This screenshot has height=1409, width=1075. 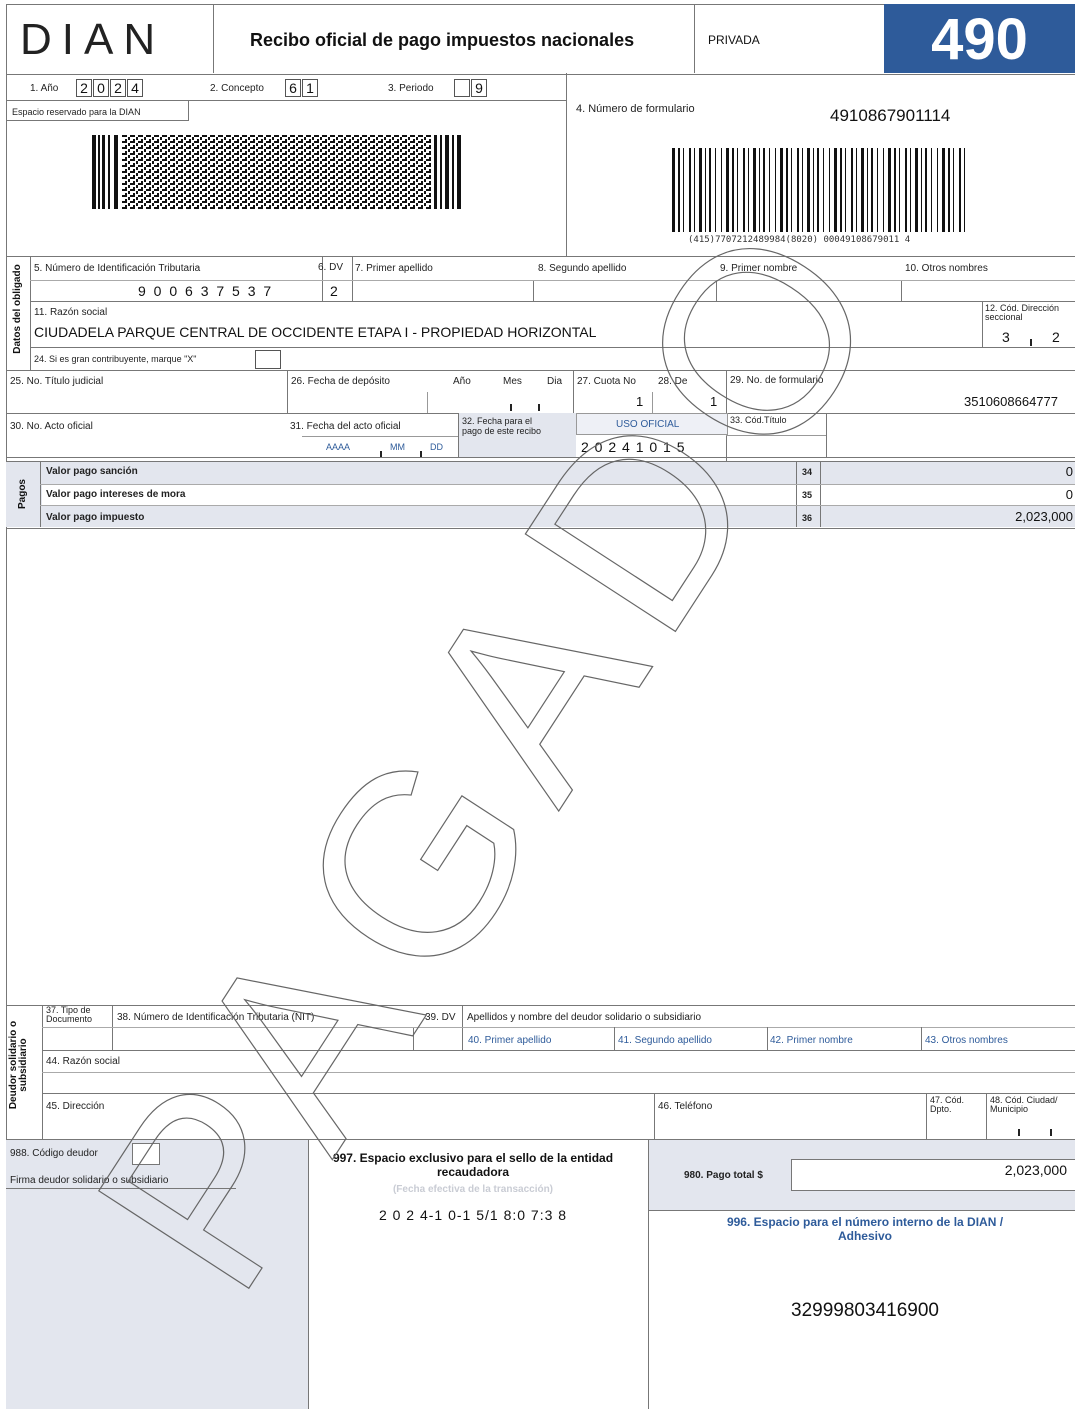 What do you see at coordinates (462, 381) in the screenshot?
I see `anio-col-label: Año` at bounding box center [462, 381].